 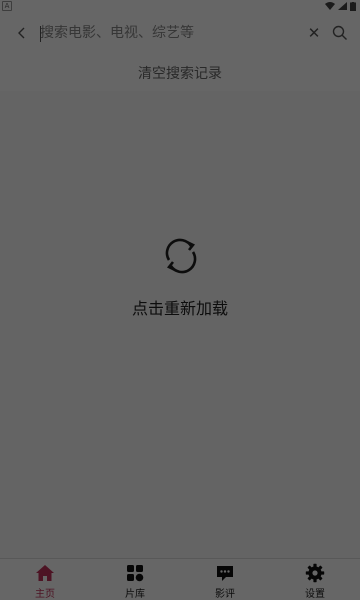 What do you see at coordinates (135, 594) in the screenshot?
I see `nav-label-library: 片库` at bounding box center [135, 594].